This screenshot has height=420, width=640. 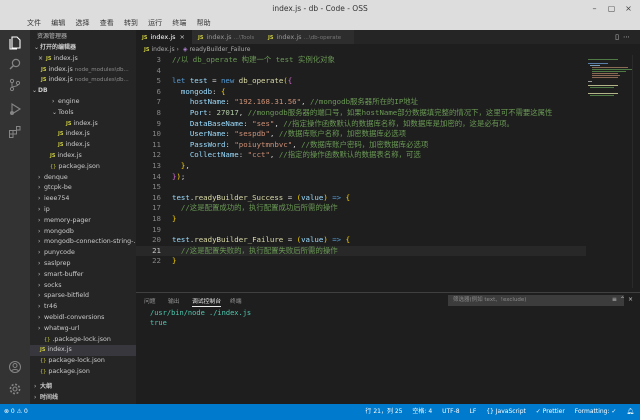 What do you see at coordinates (83, 275) in the screenshot?
I see `folder-item: › smart-buffer` at bounding box center [83, 275].